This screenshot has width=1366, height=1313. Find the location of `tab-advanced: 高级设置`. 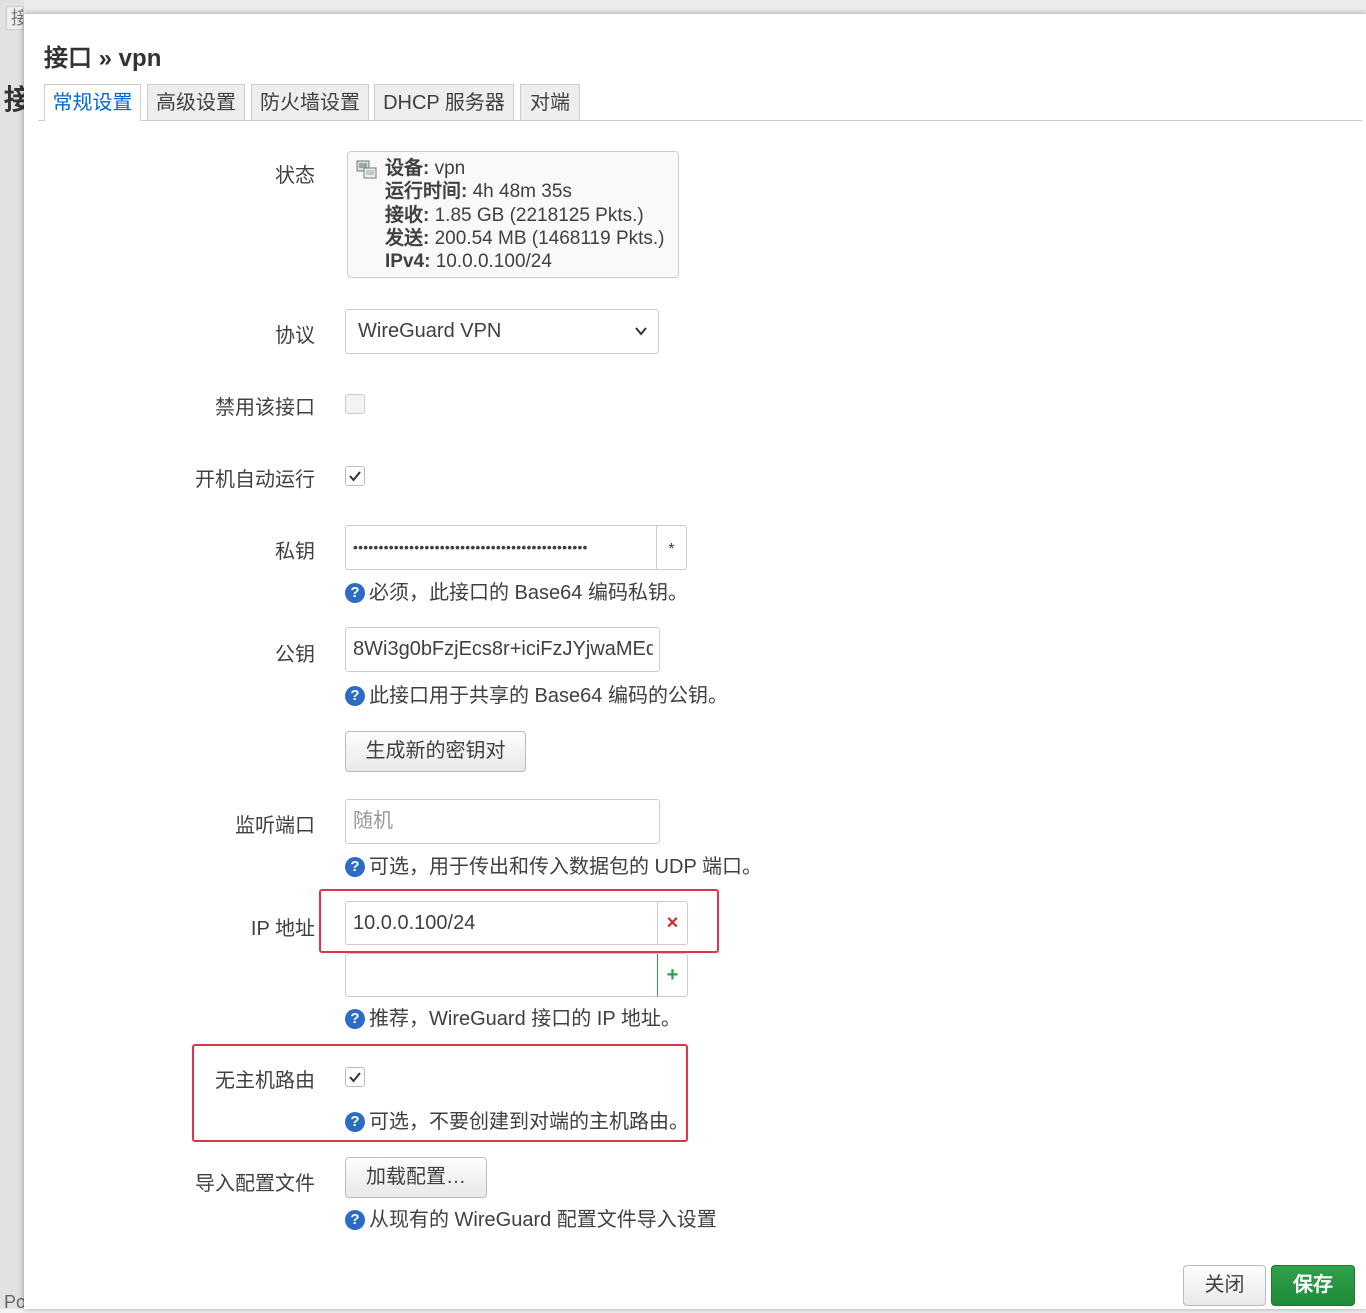

tab-advanced: 高级设置 is located at coordinates (196, 102).